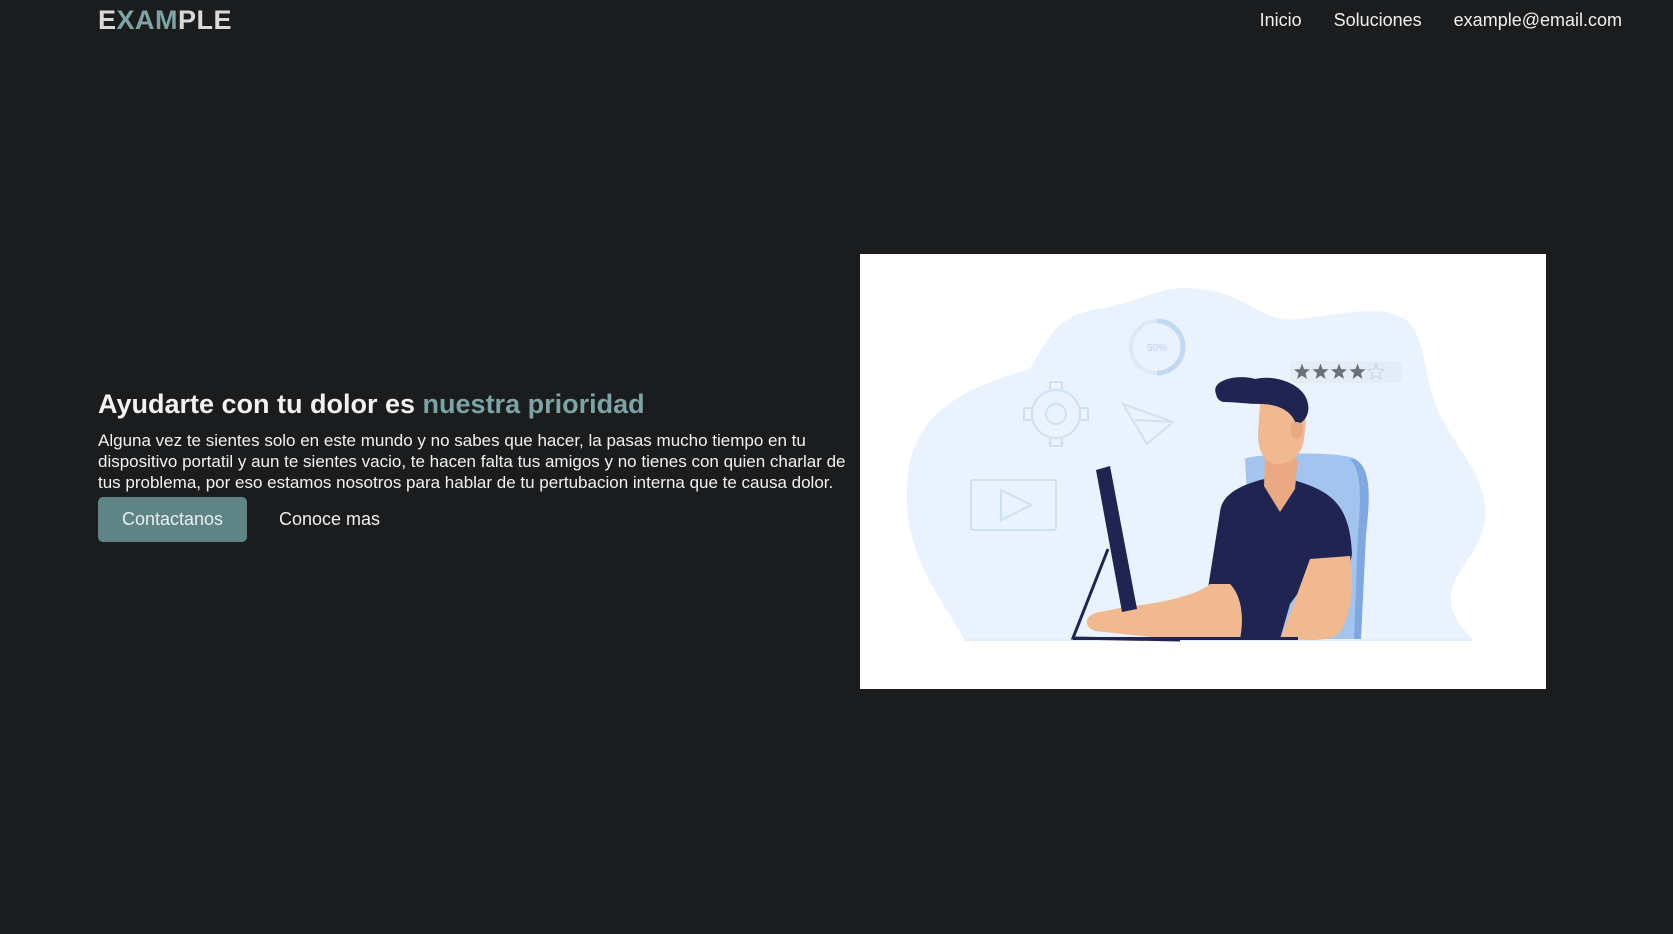 Image resolution: width=1673 pixels, height=934 pixels. What do you see at coordinates (1157, 348) in the screenshot?
I see `progress-label: 50%` at bounding box center [1157, 348].